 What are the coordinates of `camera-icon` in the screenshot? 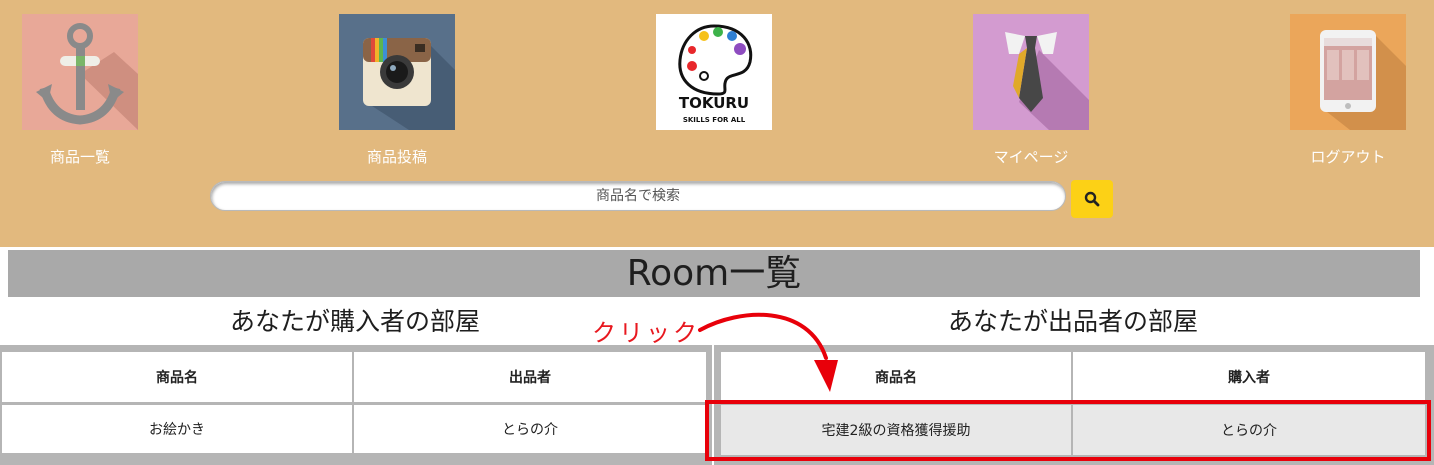 It's located at (397, 72).